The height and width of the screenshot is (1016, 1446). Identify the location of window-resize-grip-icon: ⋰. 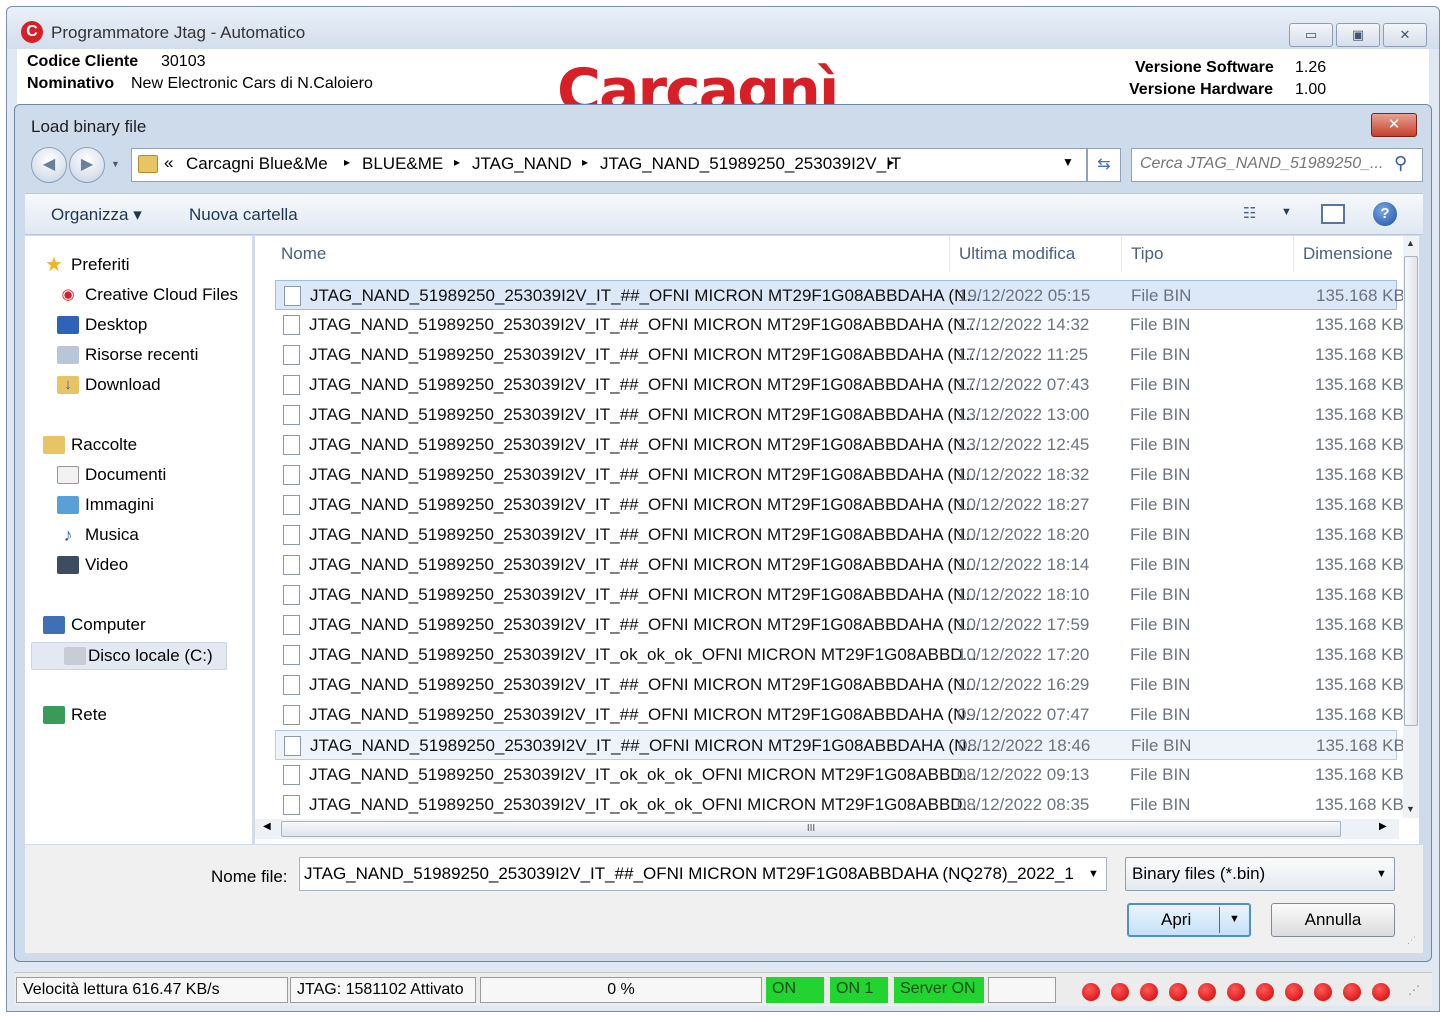
(1414, 990).